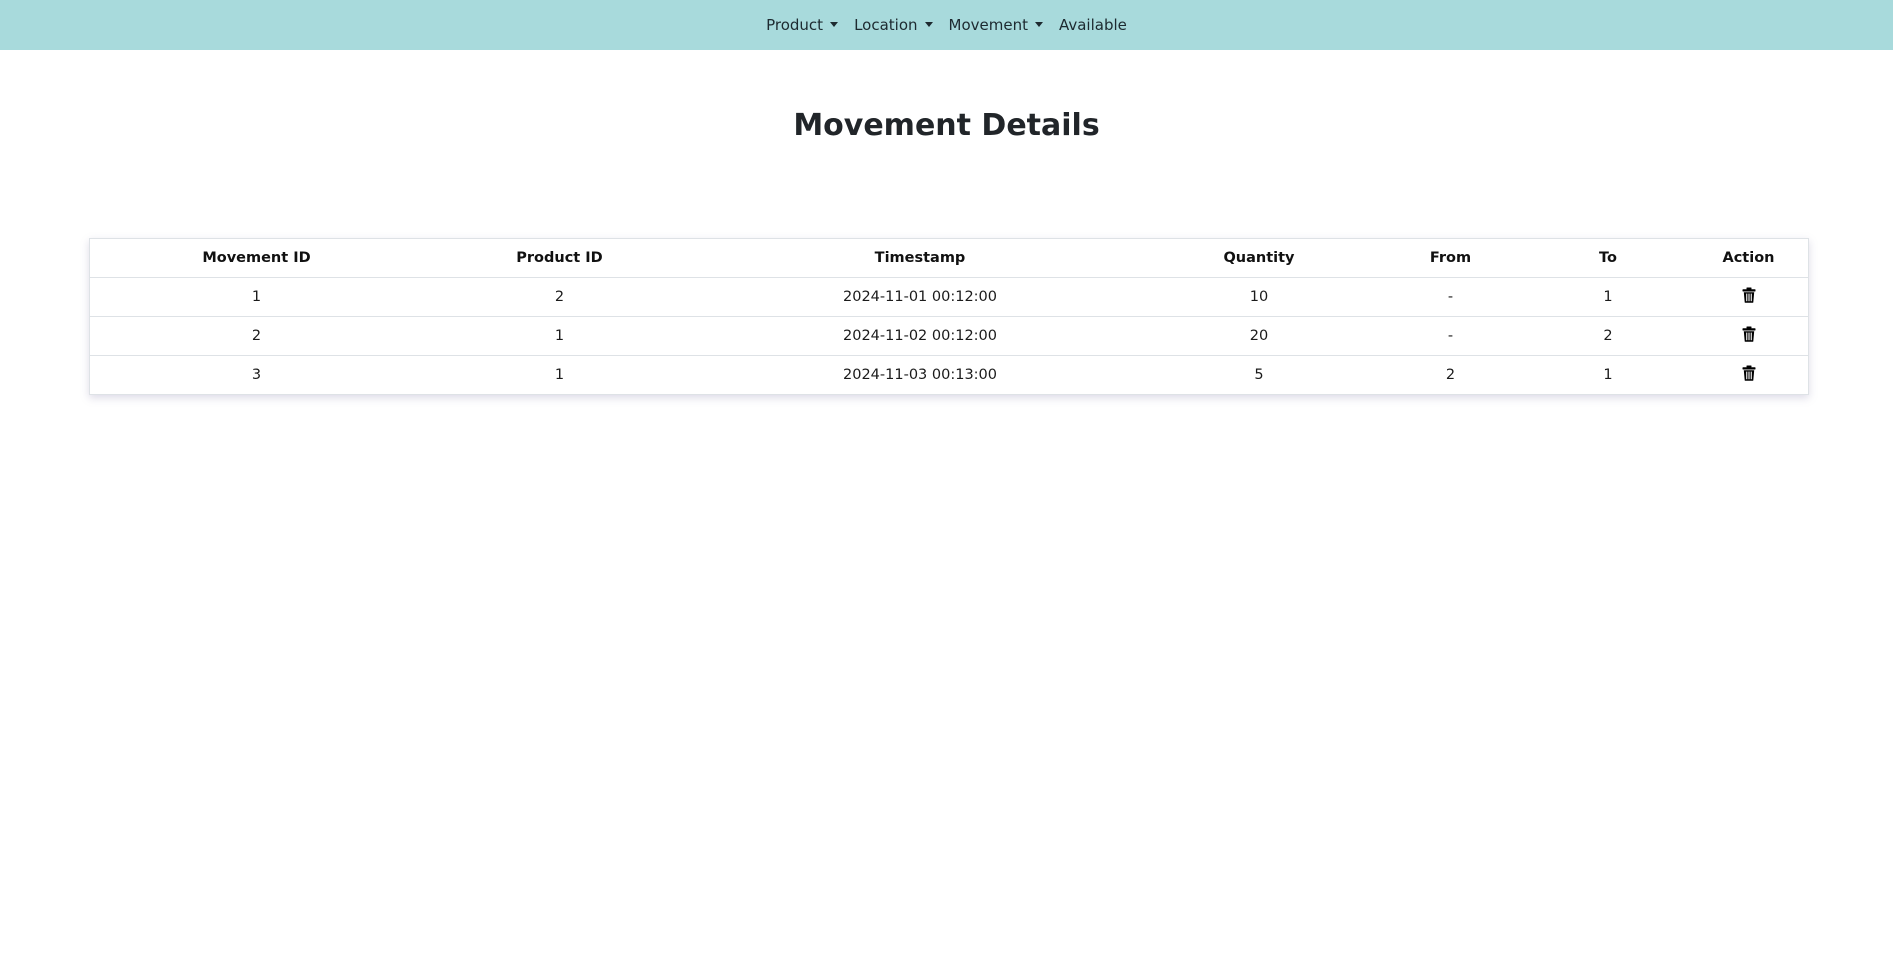 This screenshot has width=1893, height=974. What do you see at coordinates (1608, 258) in the screenshot?
I see `column-header-to: To` at bounding box center [1608, 258].